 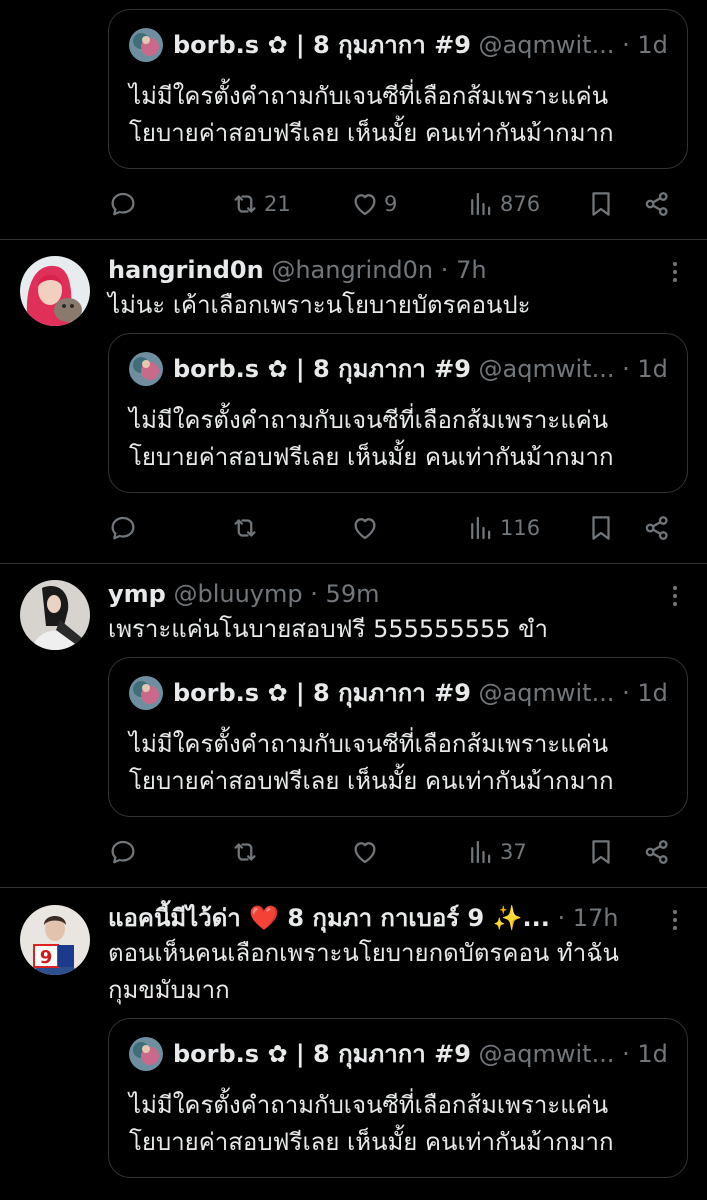 What do you see at coordinates (353, 594) in the screenshot?
I see `post-timestamp: 59m` at bounding box center [353, 594].